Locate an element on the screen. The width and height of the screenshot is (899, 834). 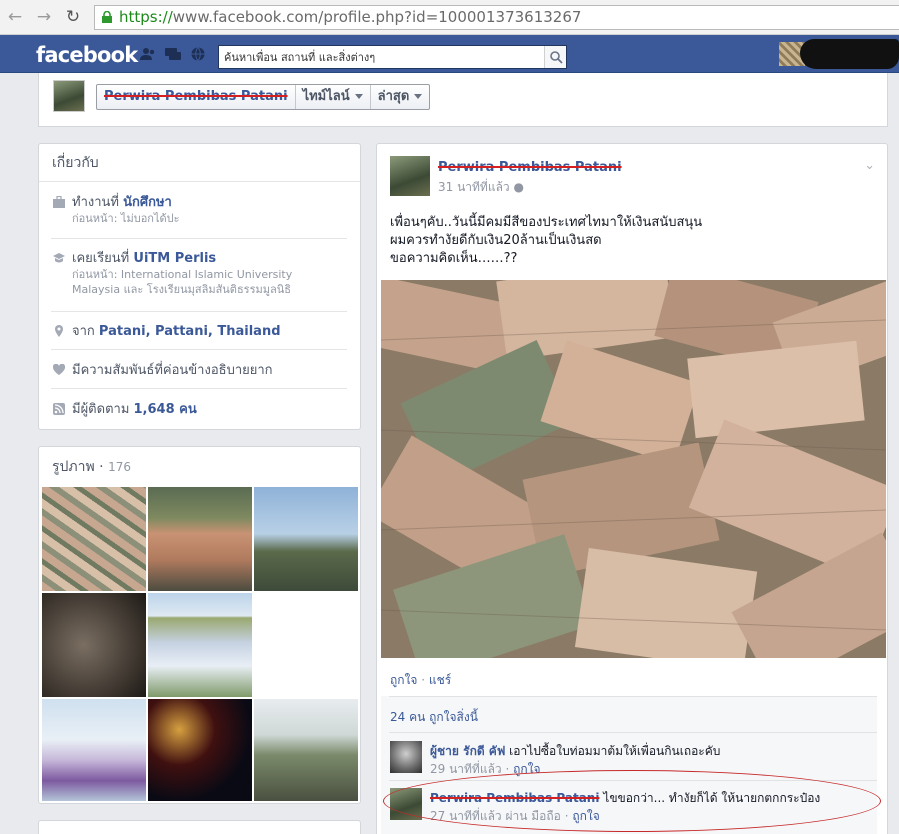
post-actions: ถูกใจ · แชร์ is located at coordinates (420, 680).